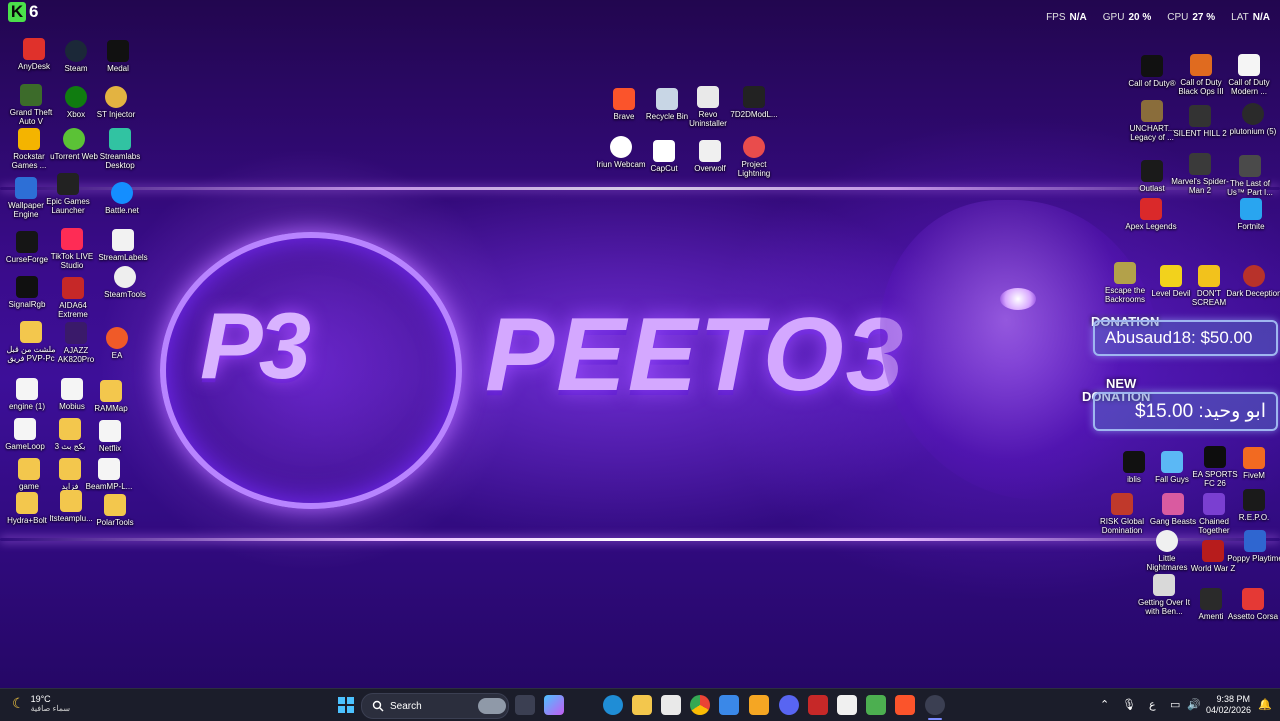  What do you see at coordinates (26, 188) in the screenshot?
I see `wallpaper-engine-icon` at bounding box center [26, 188].